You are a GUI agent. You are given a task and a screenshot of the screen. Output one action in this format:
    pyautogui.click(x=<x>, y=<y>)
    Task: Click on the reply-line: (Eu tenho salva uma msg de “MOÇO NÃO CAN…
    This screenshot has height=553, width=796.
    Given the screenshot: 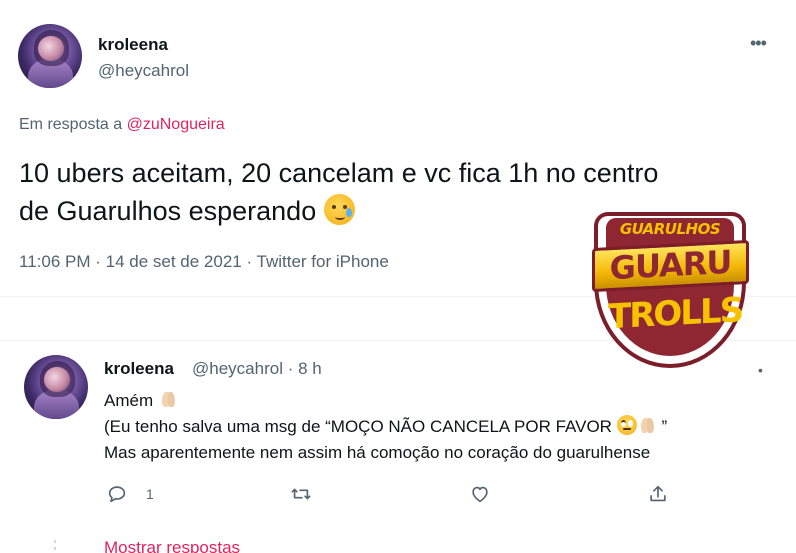 What is the action you would take?
    pyautogui.click(x=358, y=426)
    